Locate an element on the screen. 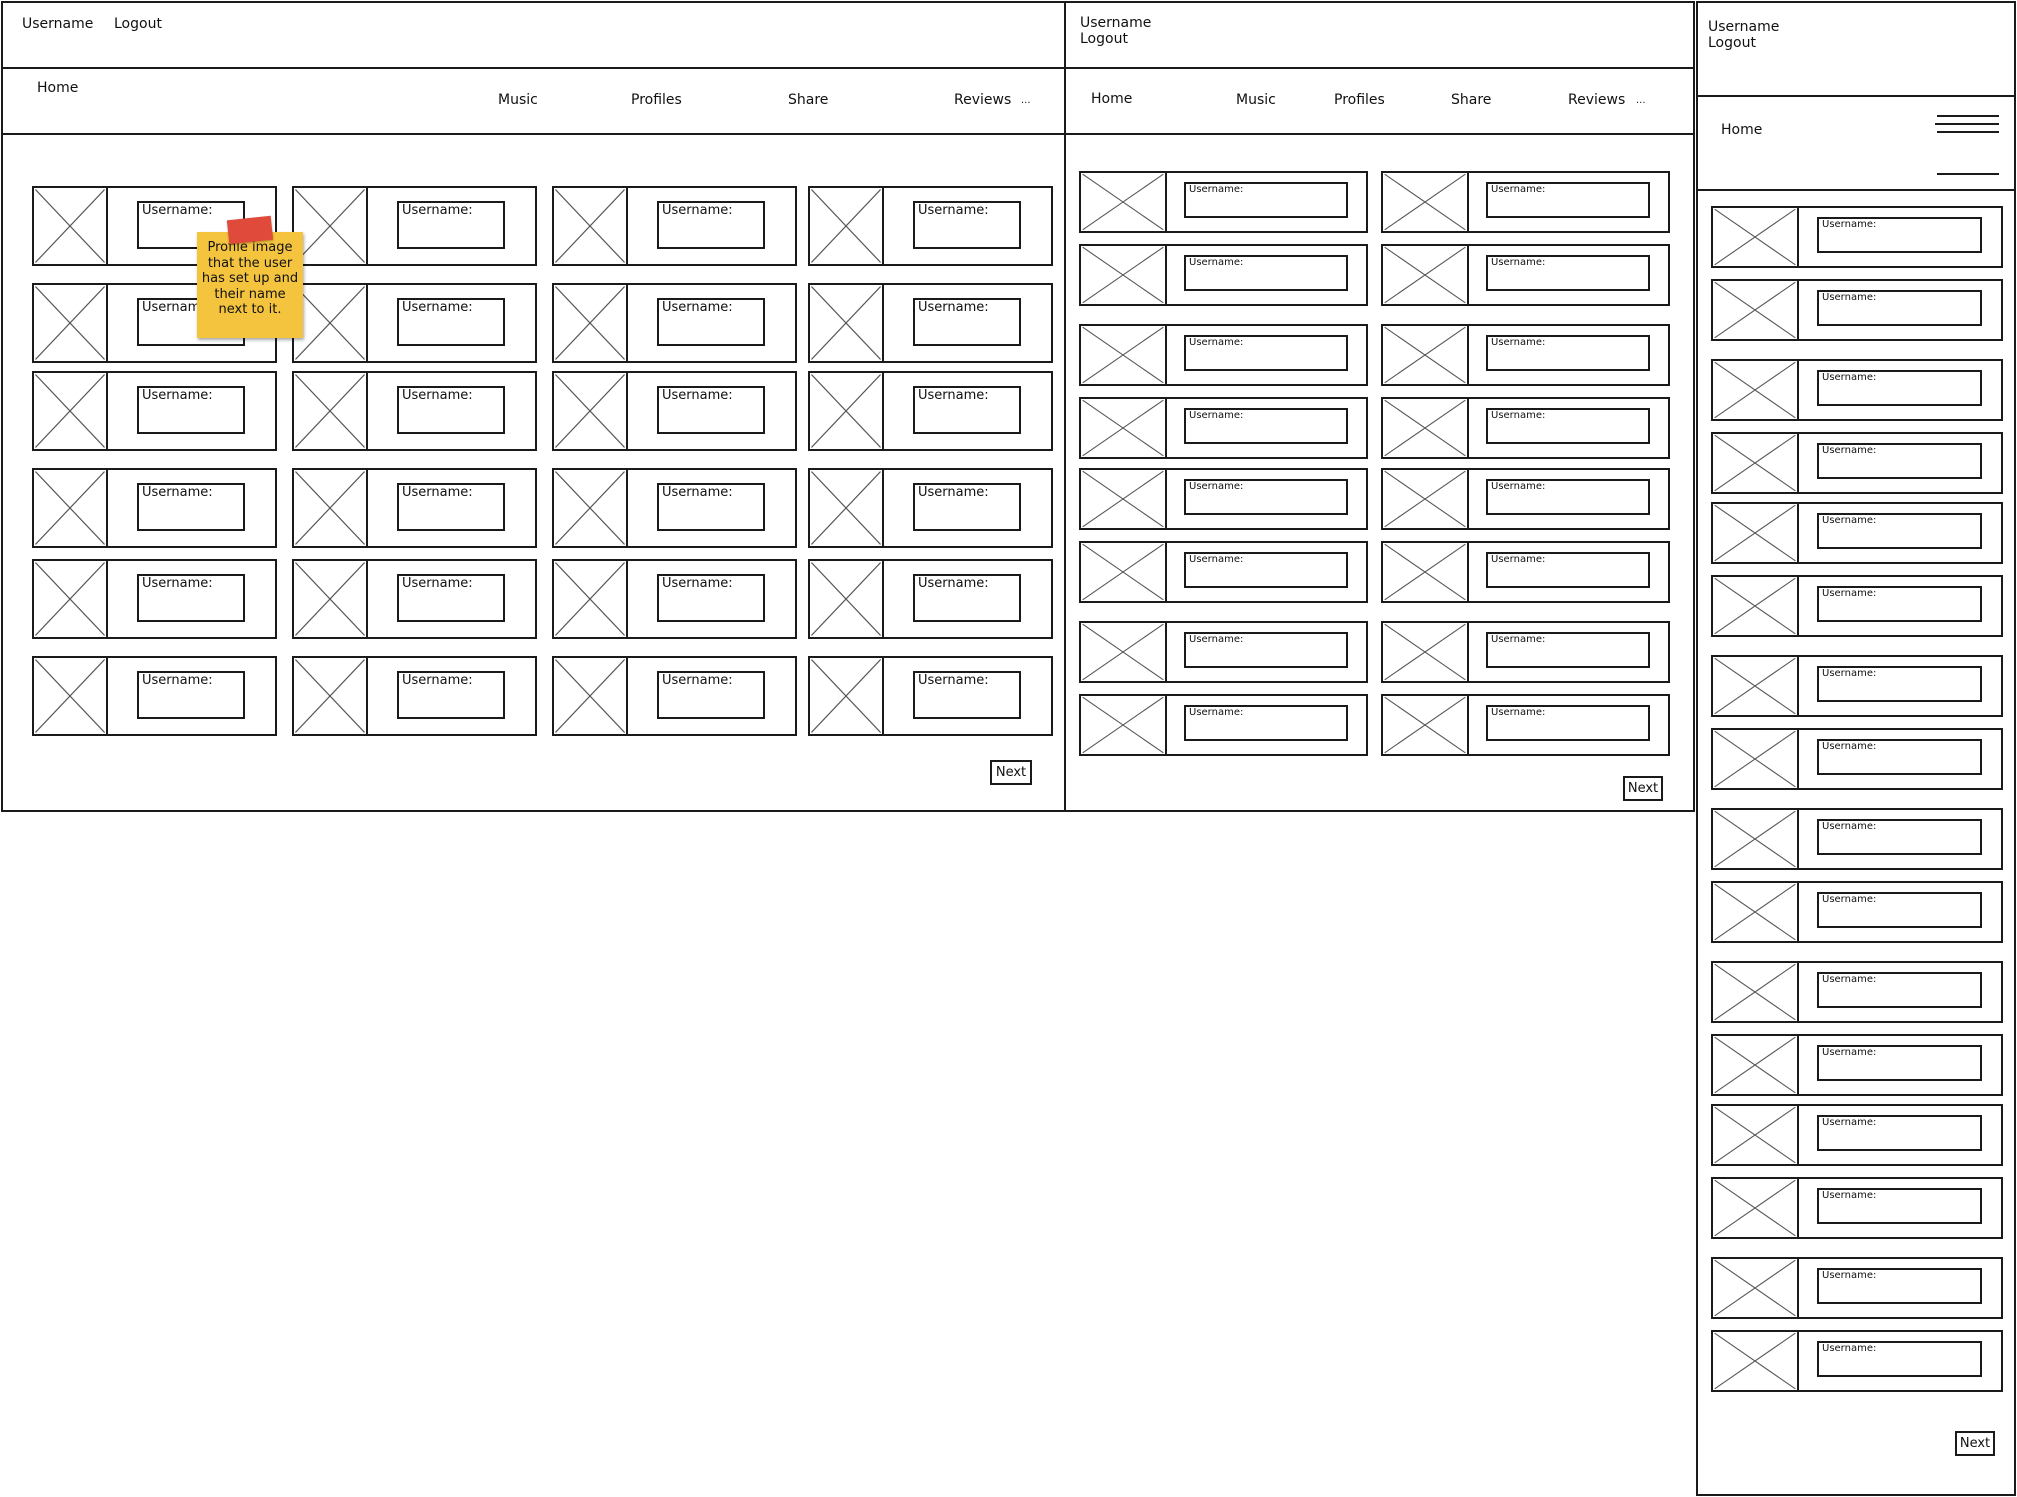  desktop-nav-music: Music is located at coordinates (518, 100).